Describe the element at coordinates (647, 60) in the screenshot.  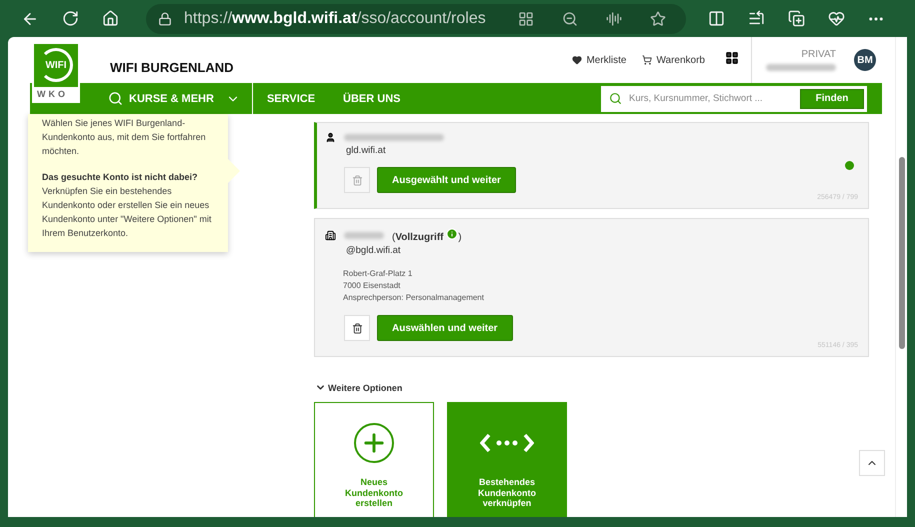
I see `cart-icon` at that location.